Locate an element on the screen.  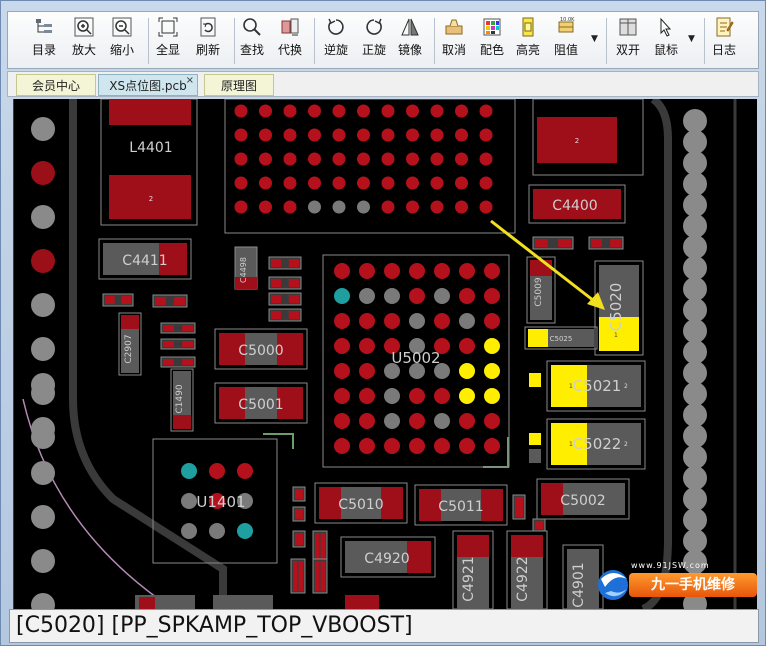
zoom-out-button: 缩小 is located at coordinates (122, 41).